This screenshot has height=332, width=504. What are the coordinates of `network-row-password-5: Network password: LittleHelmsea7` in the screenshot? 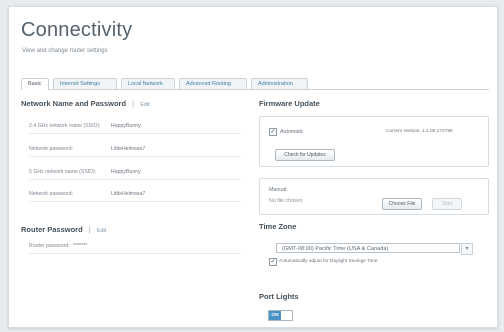 It's located at (135, 195).